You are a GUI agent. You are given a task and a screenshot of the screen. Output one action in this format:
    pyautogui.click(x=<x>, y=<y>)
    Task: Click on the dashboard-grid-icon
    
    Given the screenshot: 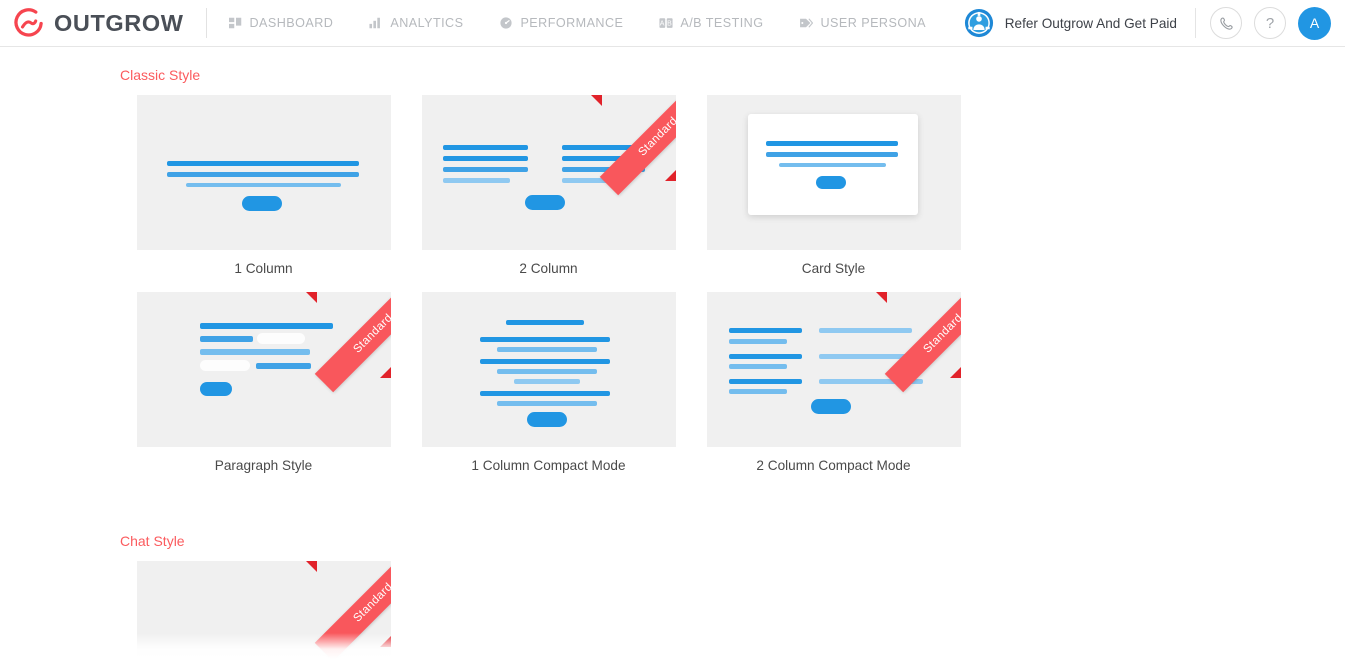 What is the action you would take?
    pyautogui.click(x=234, y=23)
    